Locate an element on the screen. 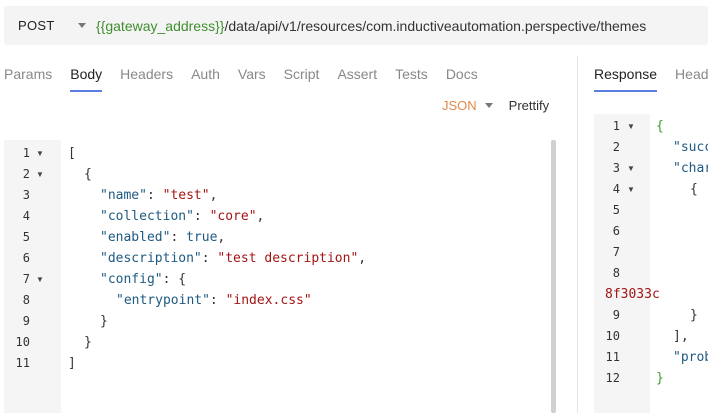  tab-auth: Auth is located at coordinates (205, 79).